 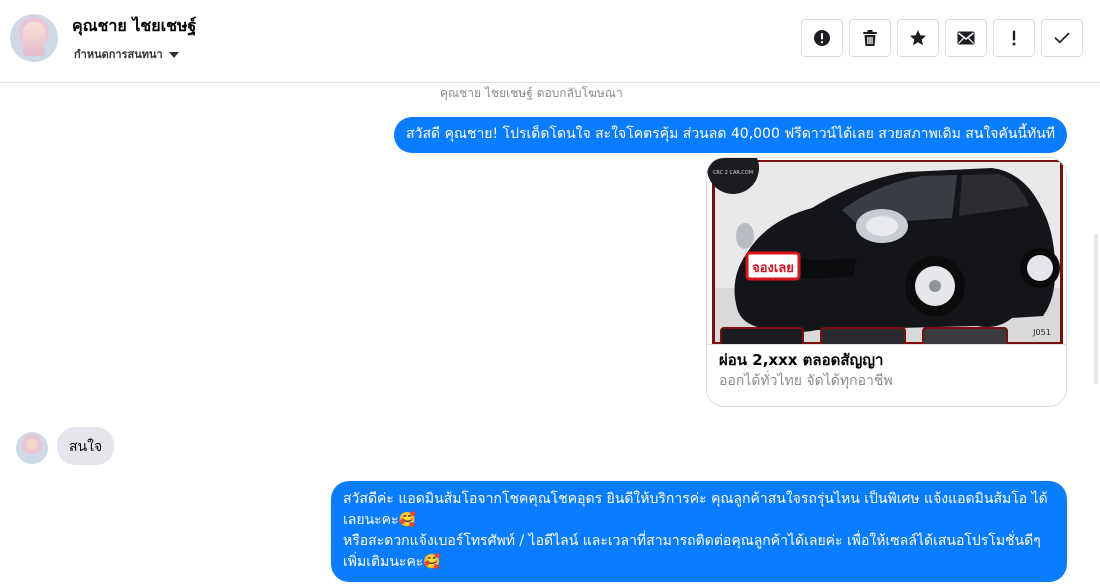 What do you see at coordinates (34, 38) in the screenshot?
I see `contact-avatar` at bounding box center [34, 38].